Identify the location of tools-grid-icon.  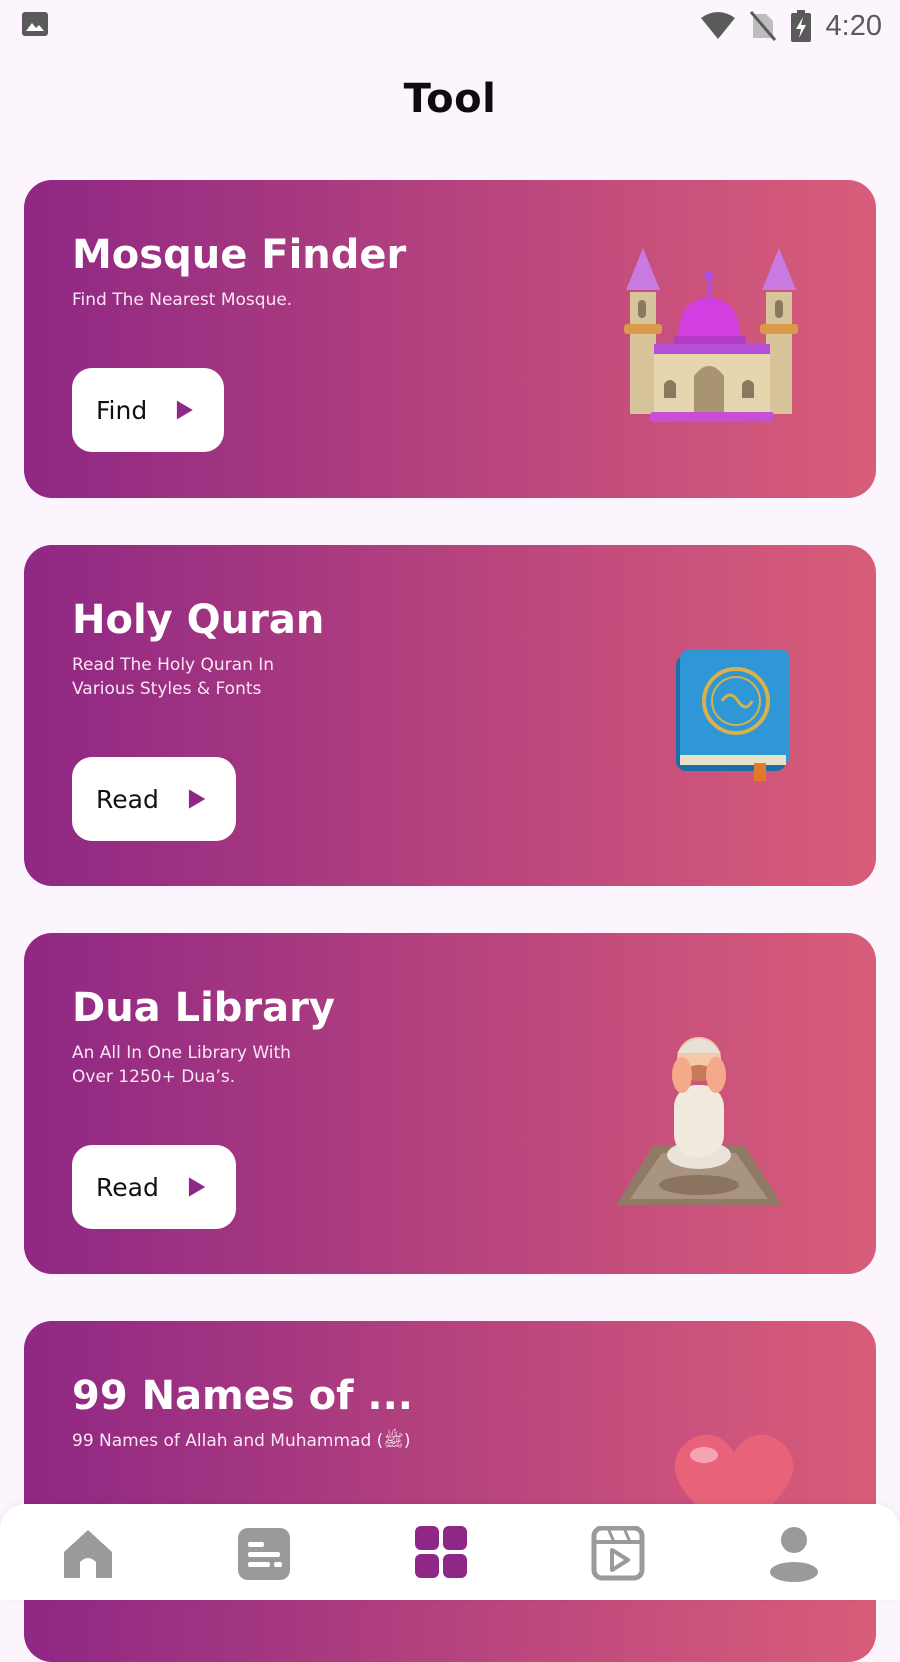
(441, 1552).